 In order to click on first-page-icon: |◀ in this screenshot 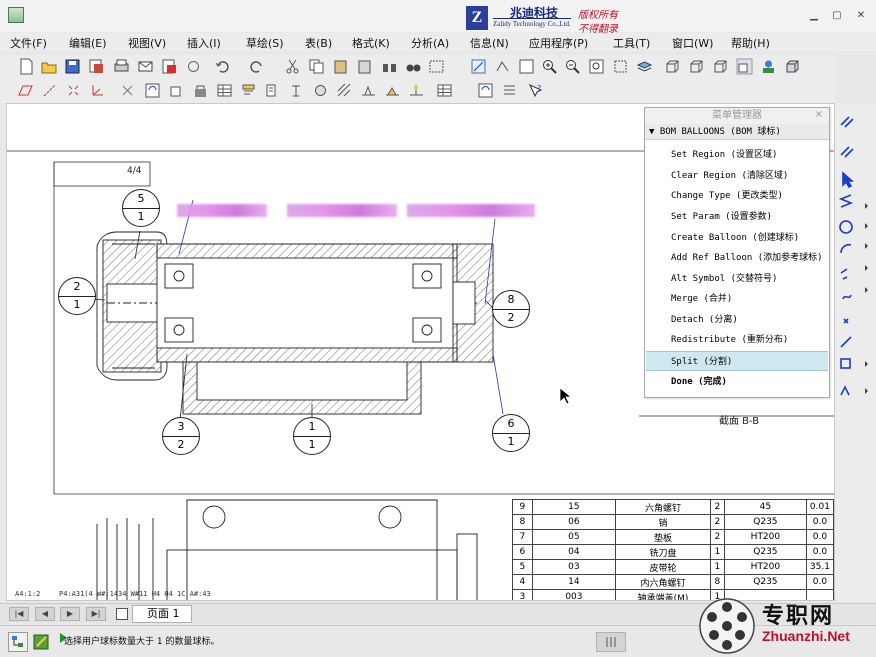, I will do `click(19, 614)`.